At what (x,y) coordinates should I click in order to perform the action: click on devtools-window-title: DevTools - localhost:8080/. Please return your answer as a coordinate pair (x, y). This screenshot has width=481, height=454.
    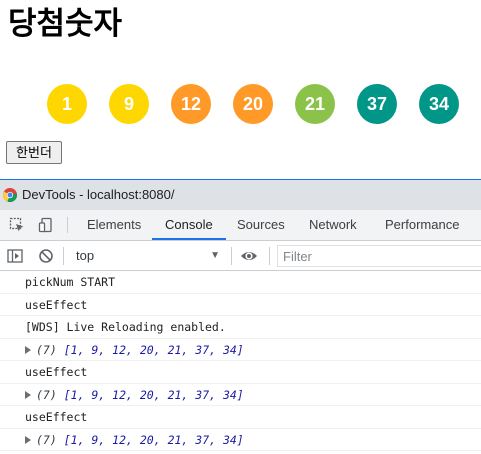
    Looking at the image, I should click on (98, 194).